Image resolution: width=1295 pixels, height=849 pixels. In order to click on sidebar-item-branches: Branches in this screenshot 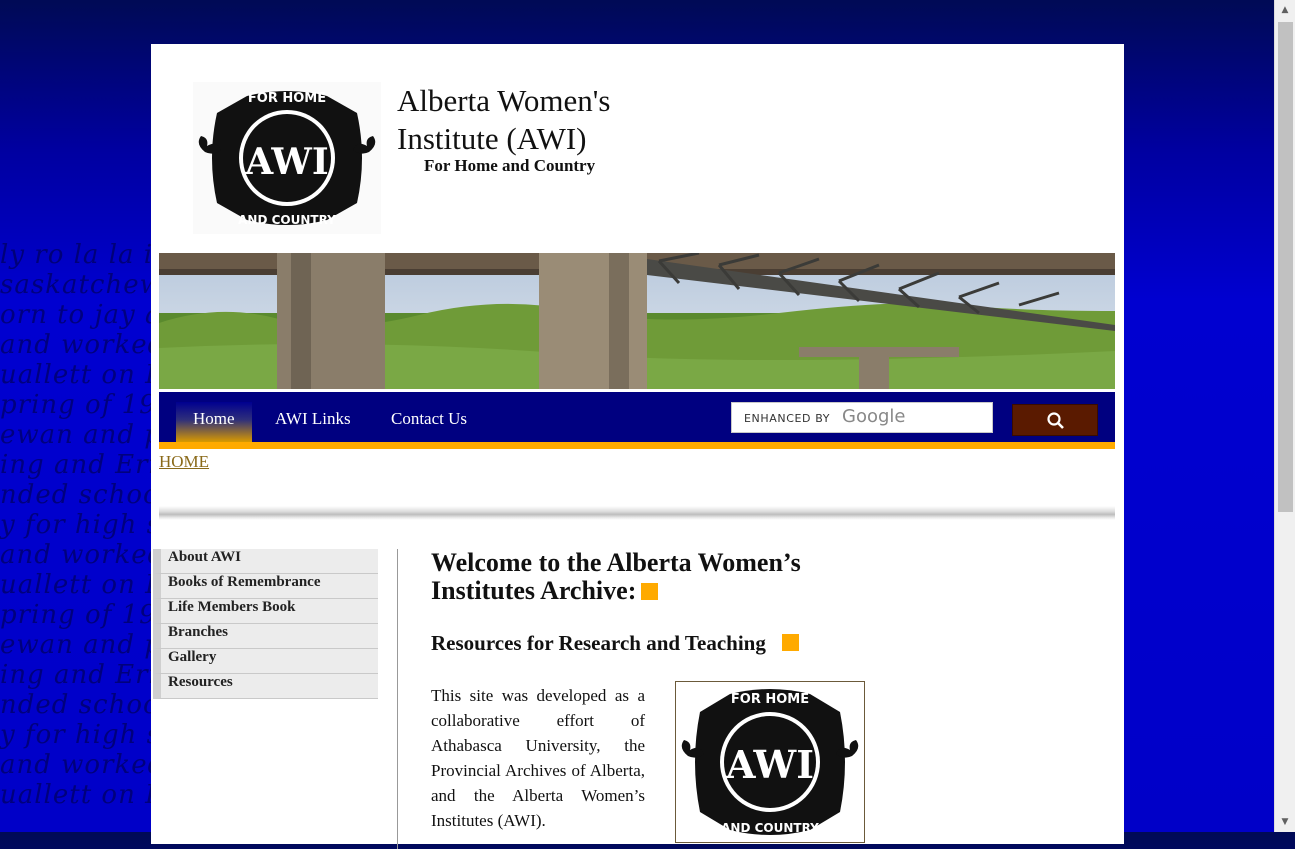, I will do `click(265, 636)`.